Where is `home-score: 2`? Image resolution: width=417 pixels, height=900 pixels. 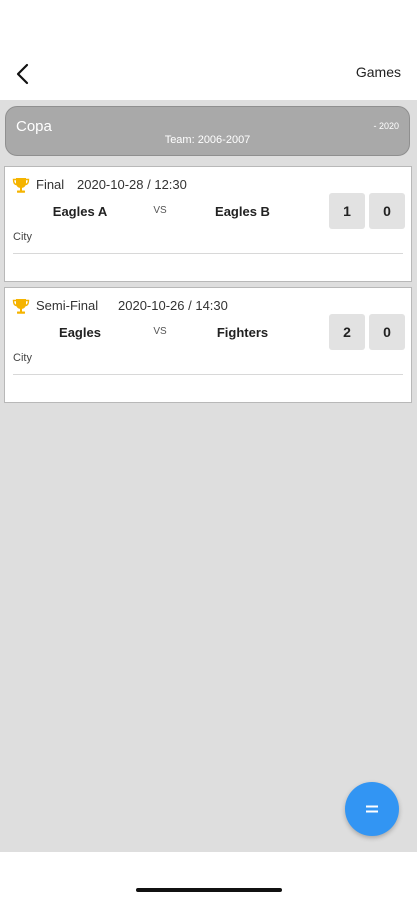
home-score: 2 is located at coordinates (347, 332).